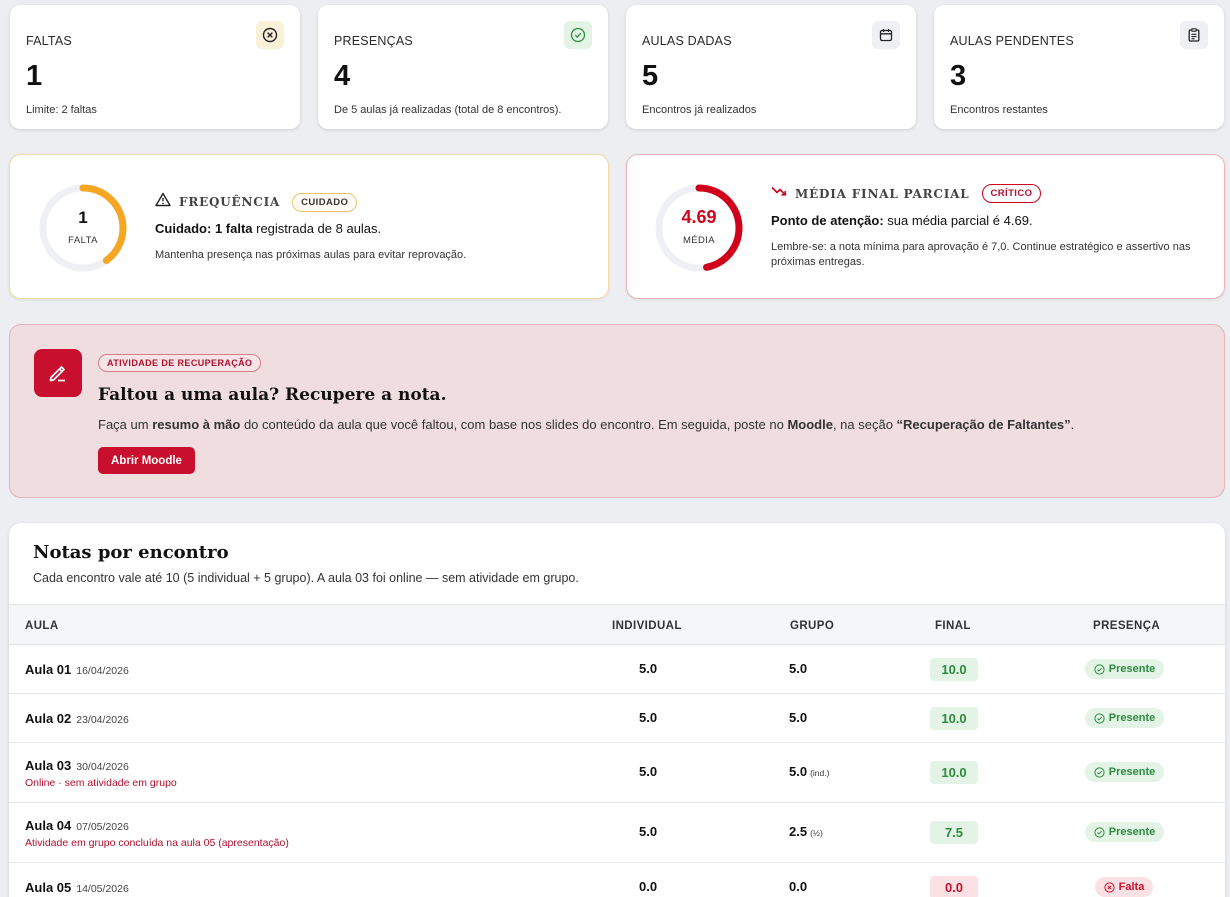 Image resolution: width=1230 pixels, height=897 pixels. Describe the element at coordinates (1127, 626) in the screenshot. I see `col-presenca: PRESENÇA` at that location.